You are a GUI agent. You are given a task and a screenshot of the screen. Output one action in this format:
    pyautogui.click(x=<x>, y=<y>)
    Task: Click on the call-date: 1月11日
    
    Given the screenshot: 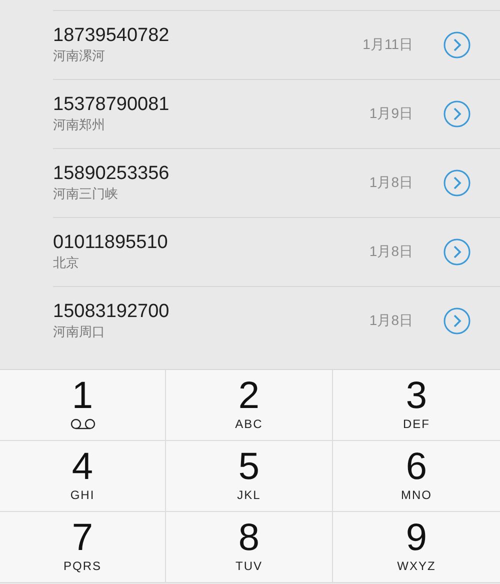 What is the action you would take?
    pyautogui.click(x=387, y=45)
    